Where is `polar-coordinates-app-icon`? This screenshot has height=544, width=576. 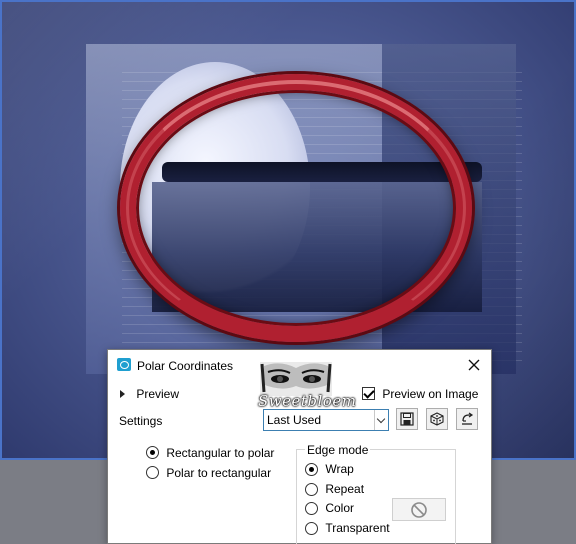 polar-coordinates-app-icon is located at coordinates (124, 364).